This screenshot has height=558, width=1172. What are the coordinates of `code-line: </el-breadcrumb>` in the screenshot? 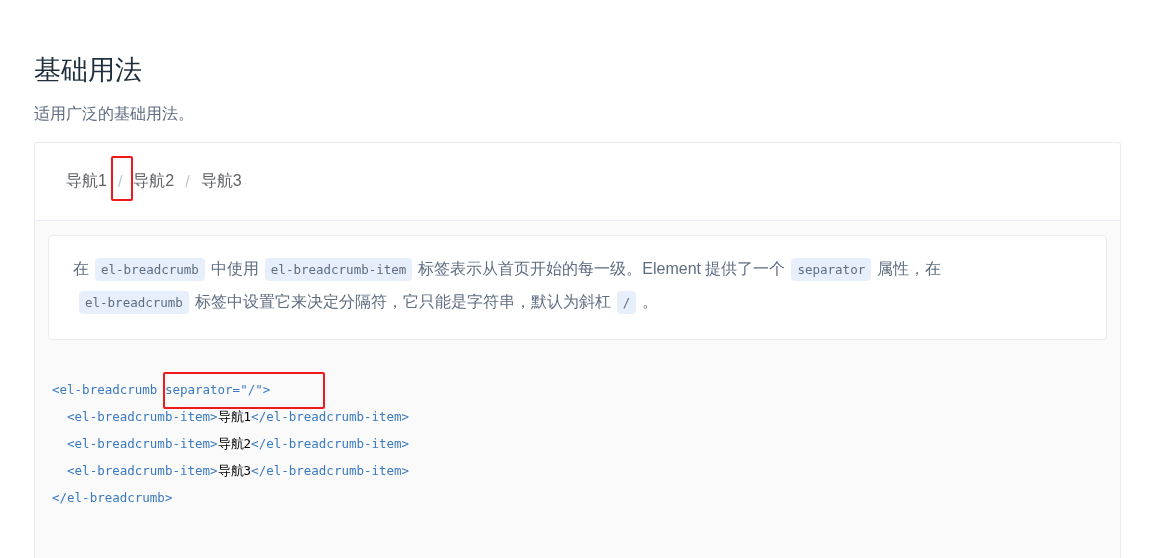 It's located at (112, 498).